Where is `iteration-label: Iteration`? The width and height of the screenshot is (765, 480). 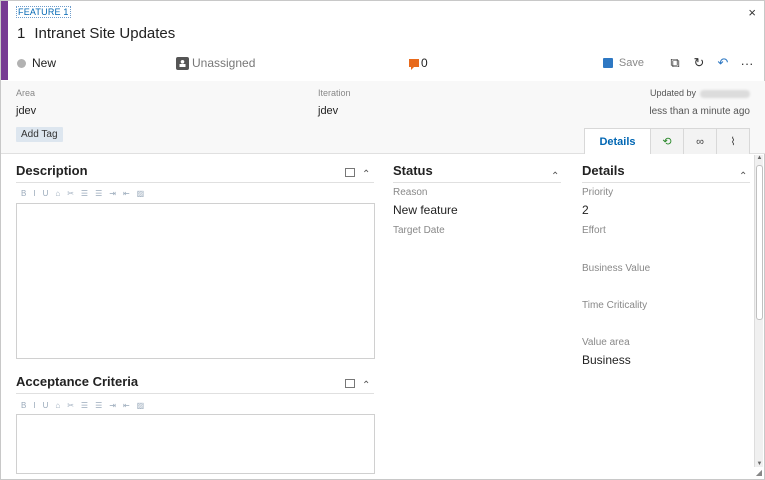
iteration-label: Iteration is located at coordinates (334, 93).